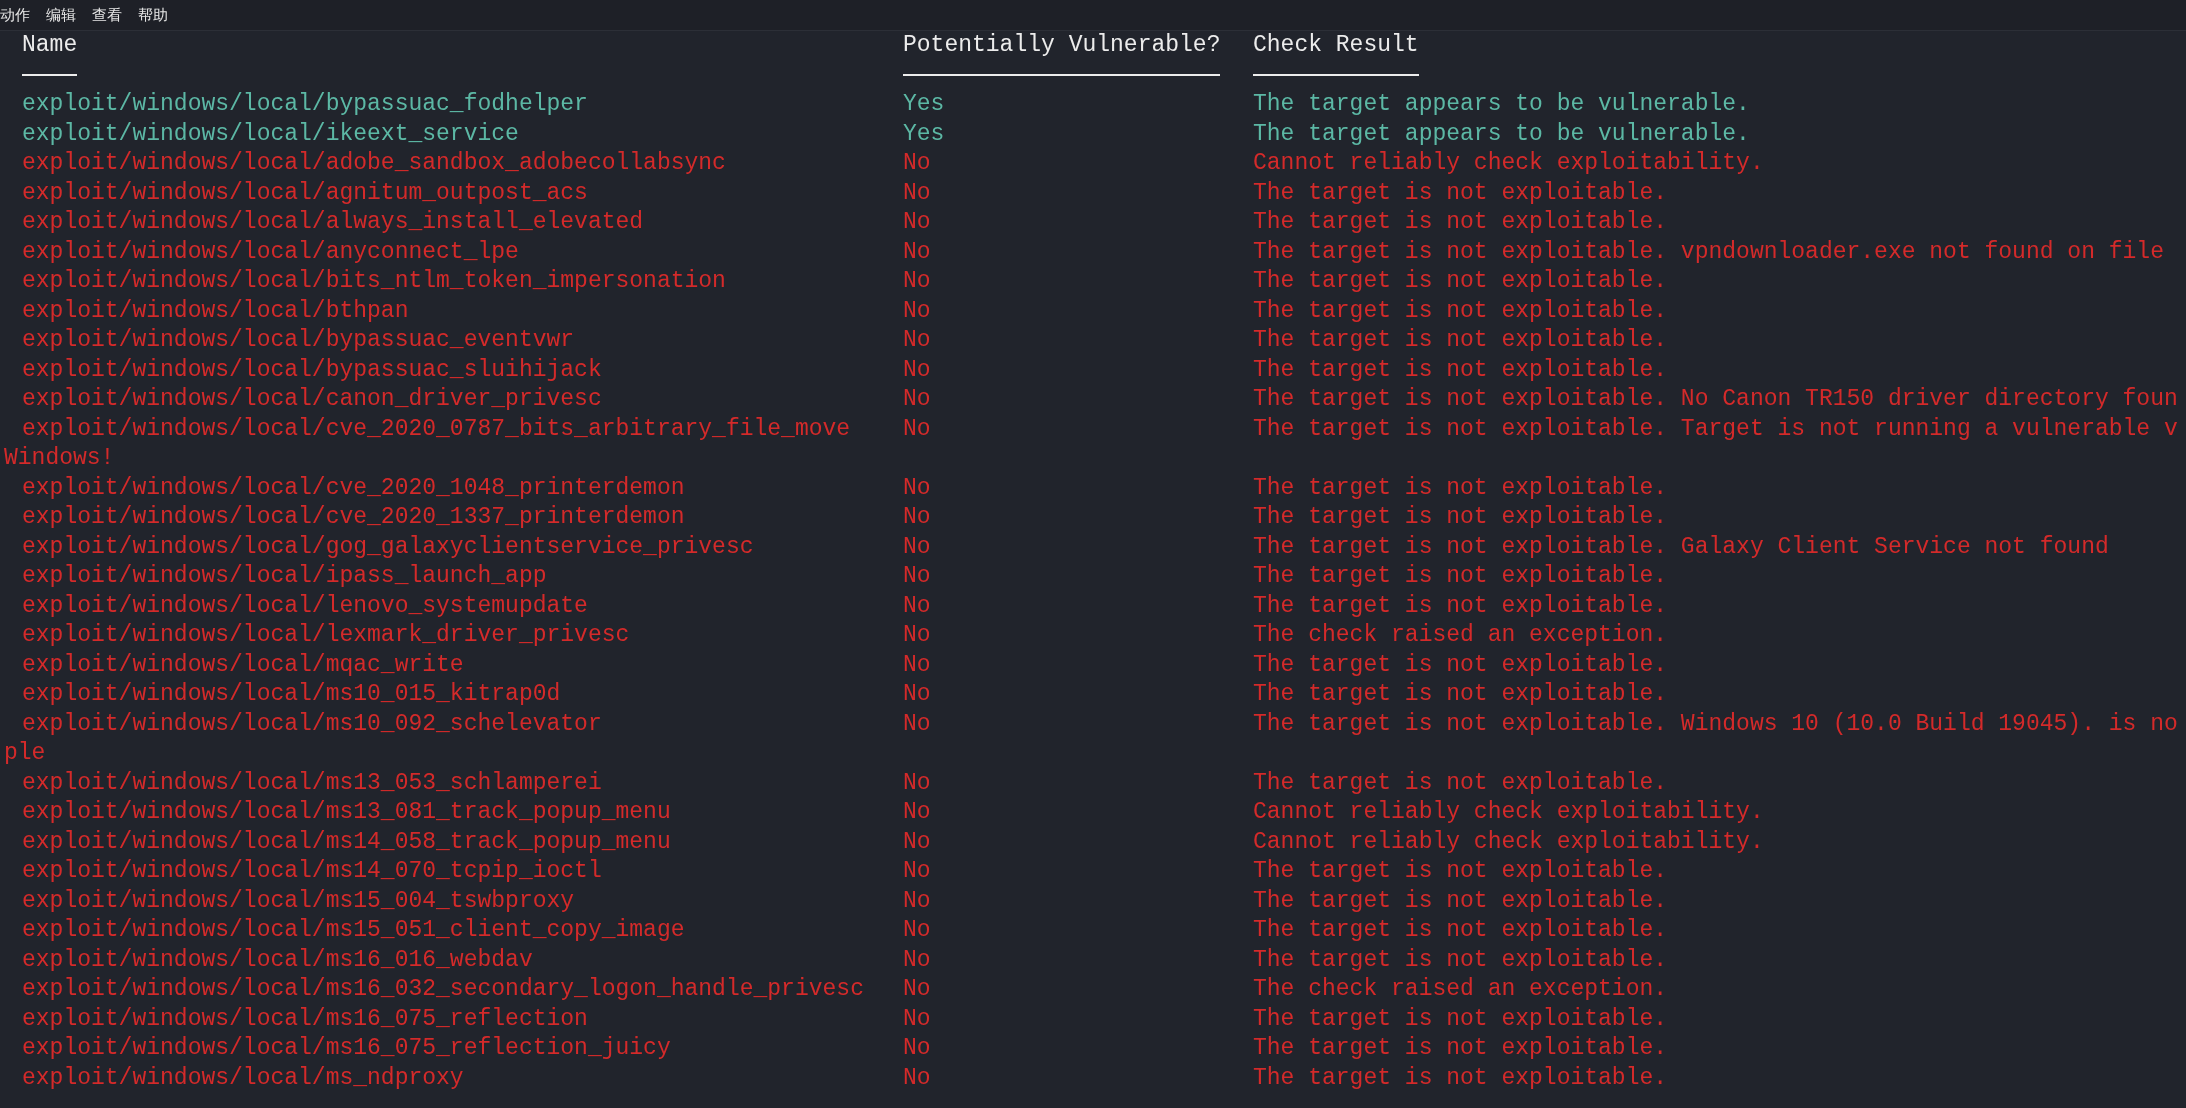 This screenshot has width=2186, height=1108. I want to click on wrapped-text: Windows!, so click(59, 458).